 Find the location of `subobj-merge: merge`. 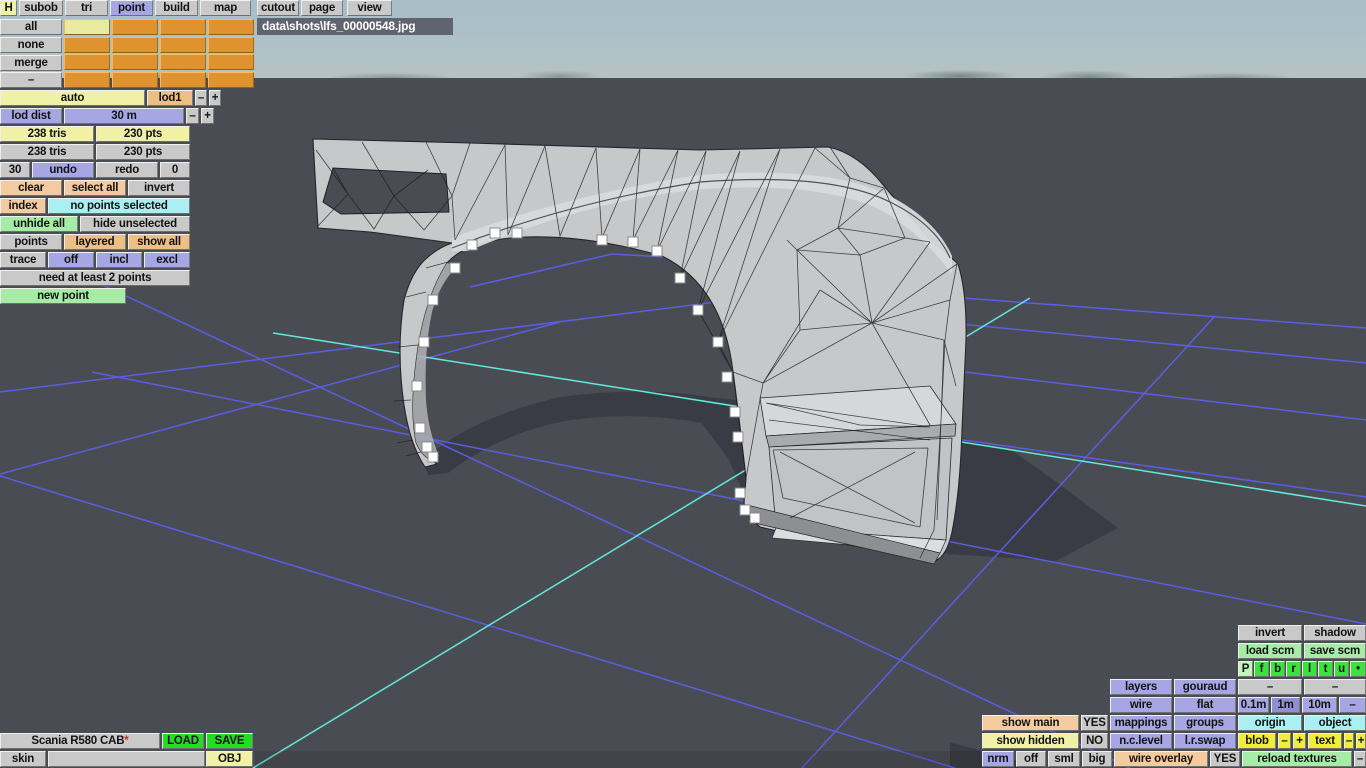

subobj-merge: merge is located at coordinates (31, 63).